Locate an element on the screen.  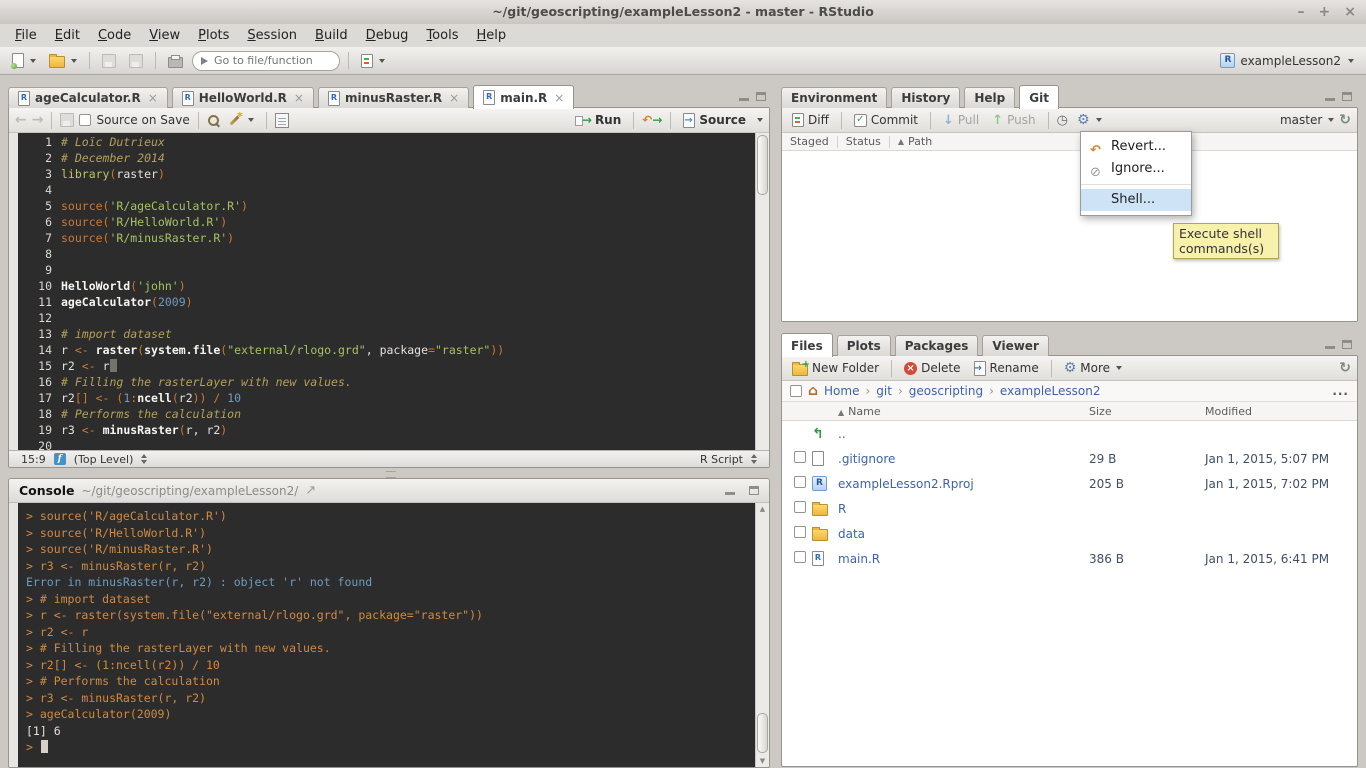
minimize-button: – is located at coordinates (1301, 12).